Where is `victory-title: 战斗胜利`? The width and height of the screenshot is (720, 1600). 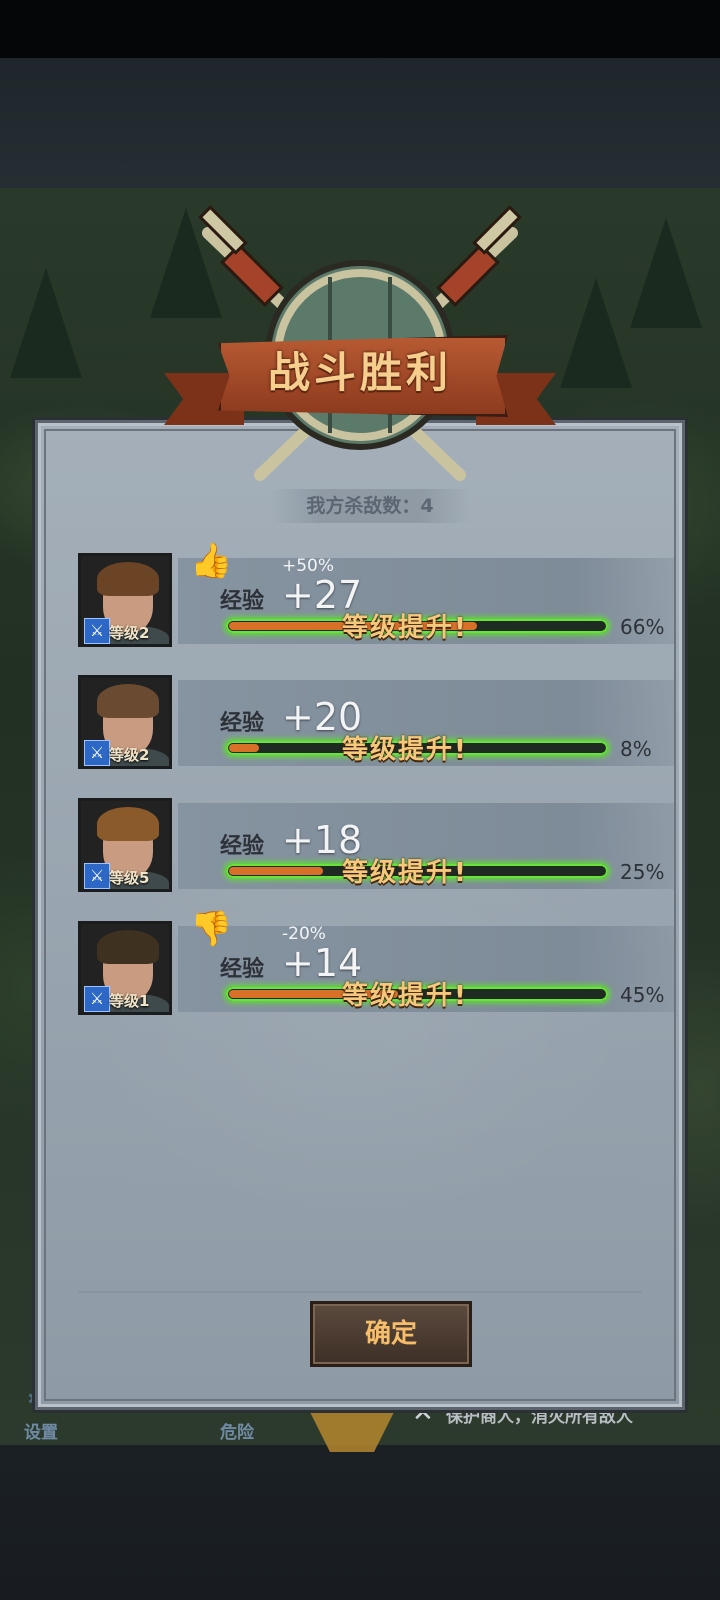 victory-title: 战斗胜利 is located at coordinates (359, 372).